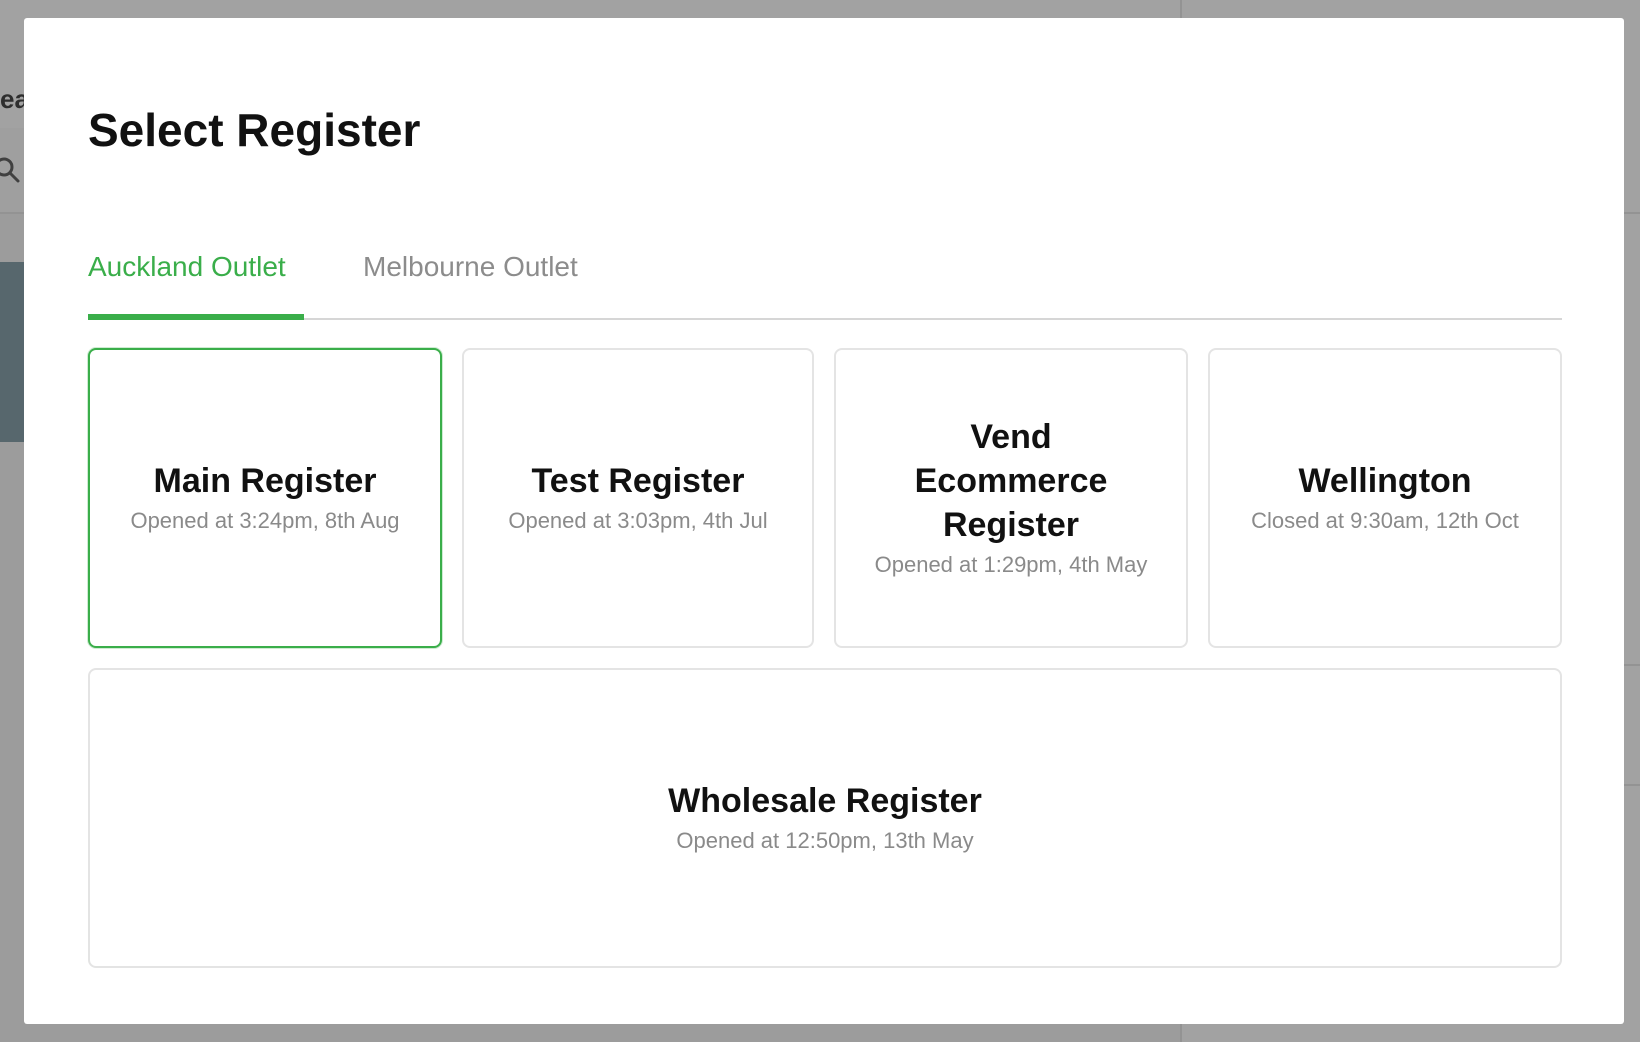  What do you see at coordinates (825, 280) in the screenshot?
I see `outlet-tabs: Auckland Outlet Melbourne Outlet` at bounding box center [825, 280].